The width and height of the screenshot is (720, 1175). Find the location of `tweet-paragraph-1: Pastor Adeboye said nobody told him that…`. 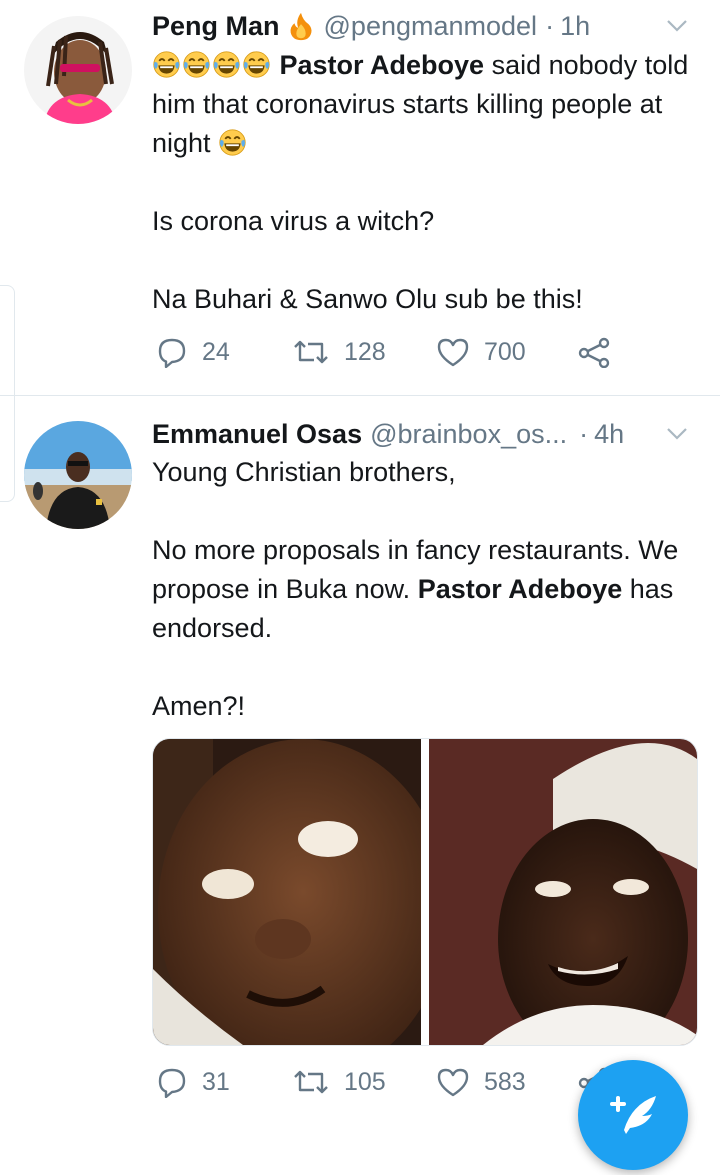

tweet-paragraph-1: Pastor Adeboye said nobody told him that… is located at coordinates (424, 104).